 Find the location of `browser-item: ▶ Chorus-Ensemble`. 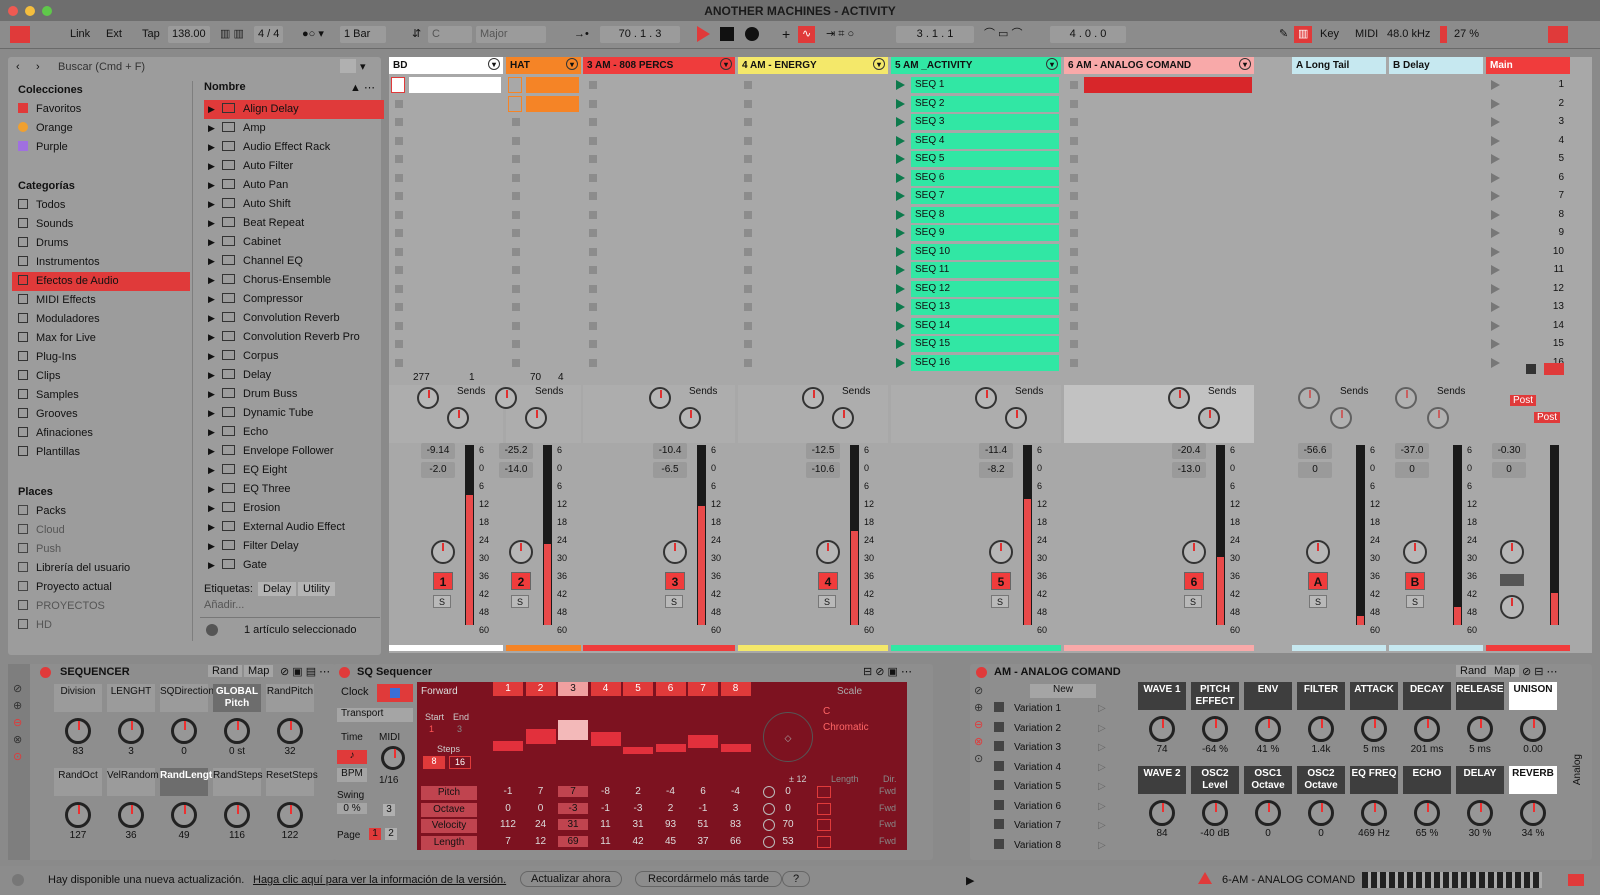

browser-item: ▶ Chorus-Ensemble is located at coordinates (294, 280).